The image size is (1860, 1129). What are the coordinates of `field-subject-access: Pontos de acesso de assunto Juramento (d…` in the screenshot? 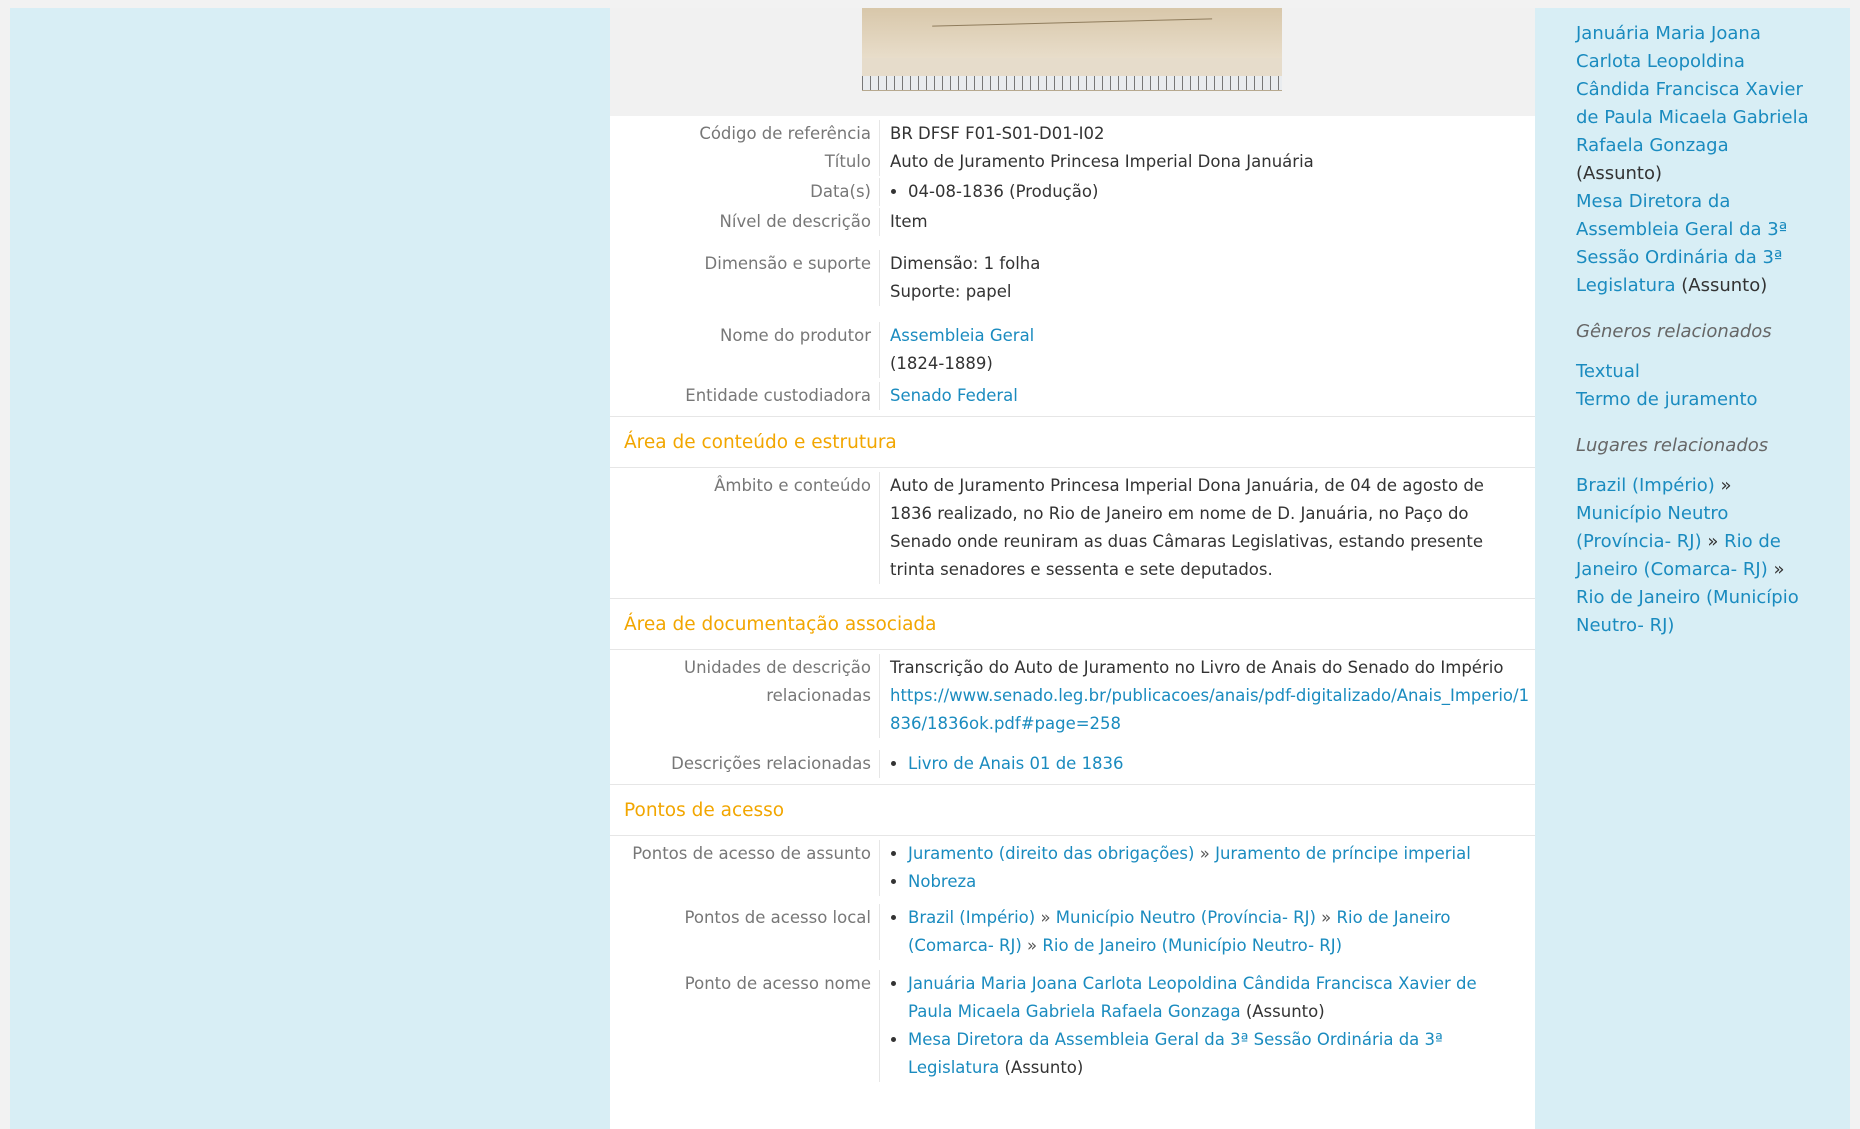 It's located at (1072, 866).